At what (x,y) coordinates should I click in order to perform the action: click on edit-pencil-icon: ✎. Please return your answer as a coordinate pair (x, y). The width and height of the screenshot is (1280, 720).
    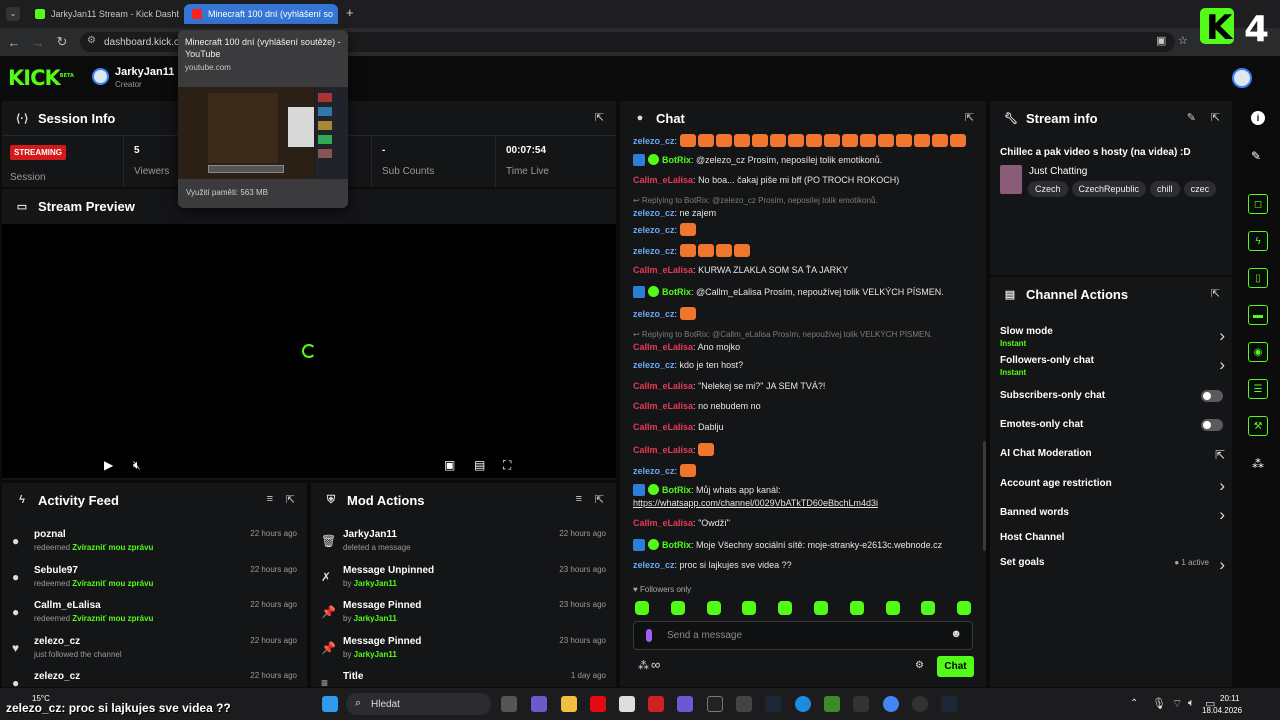
    Looking at the image, I should click on (1191, 117).